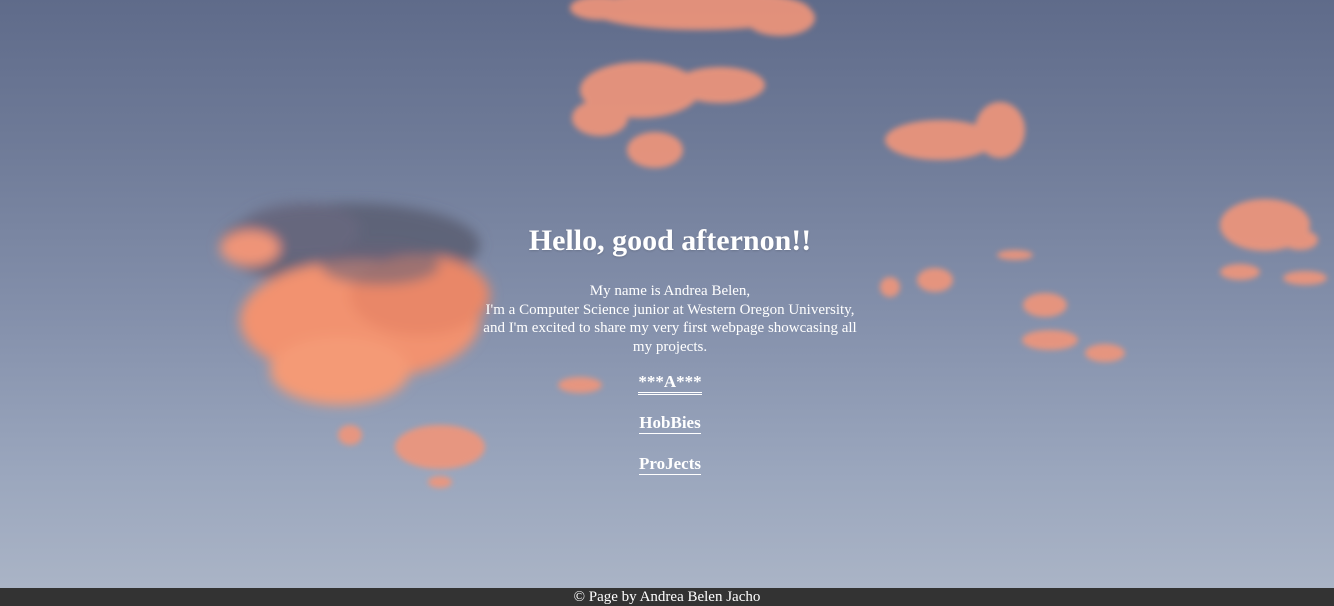  I want to click on nav-link-a: ***A***, so click(667, 383).